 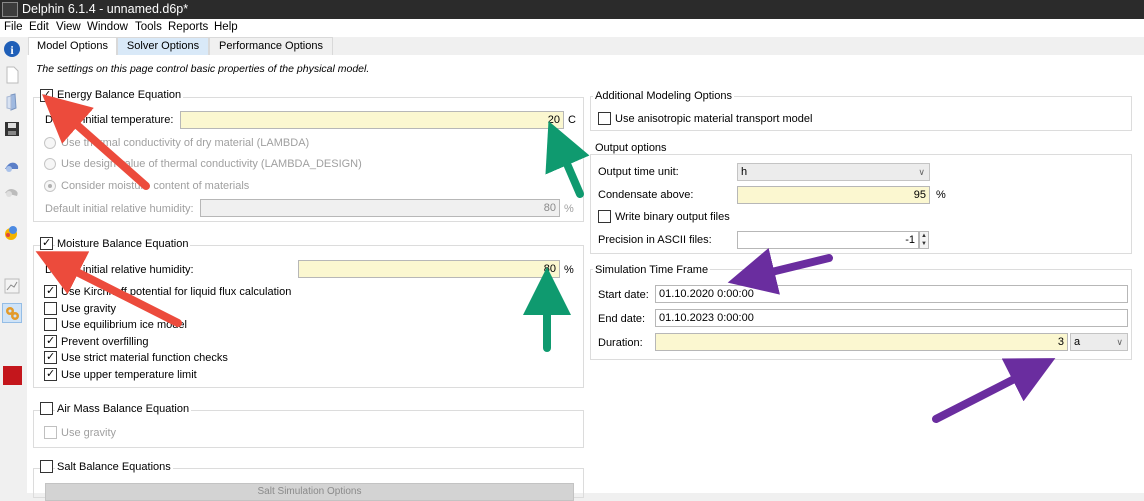 I want to click on purple-arrow-duration, so click(x=994, y=390).